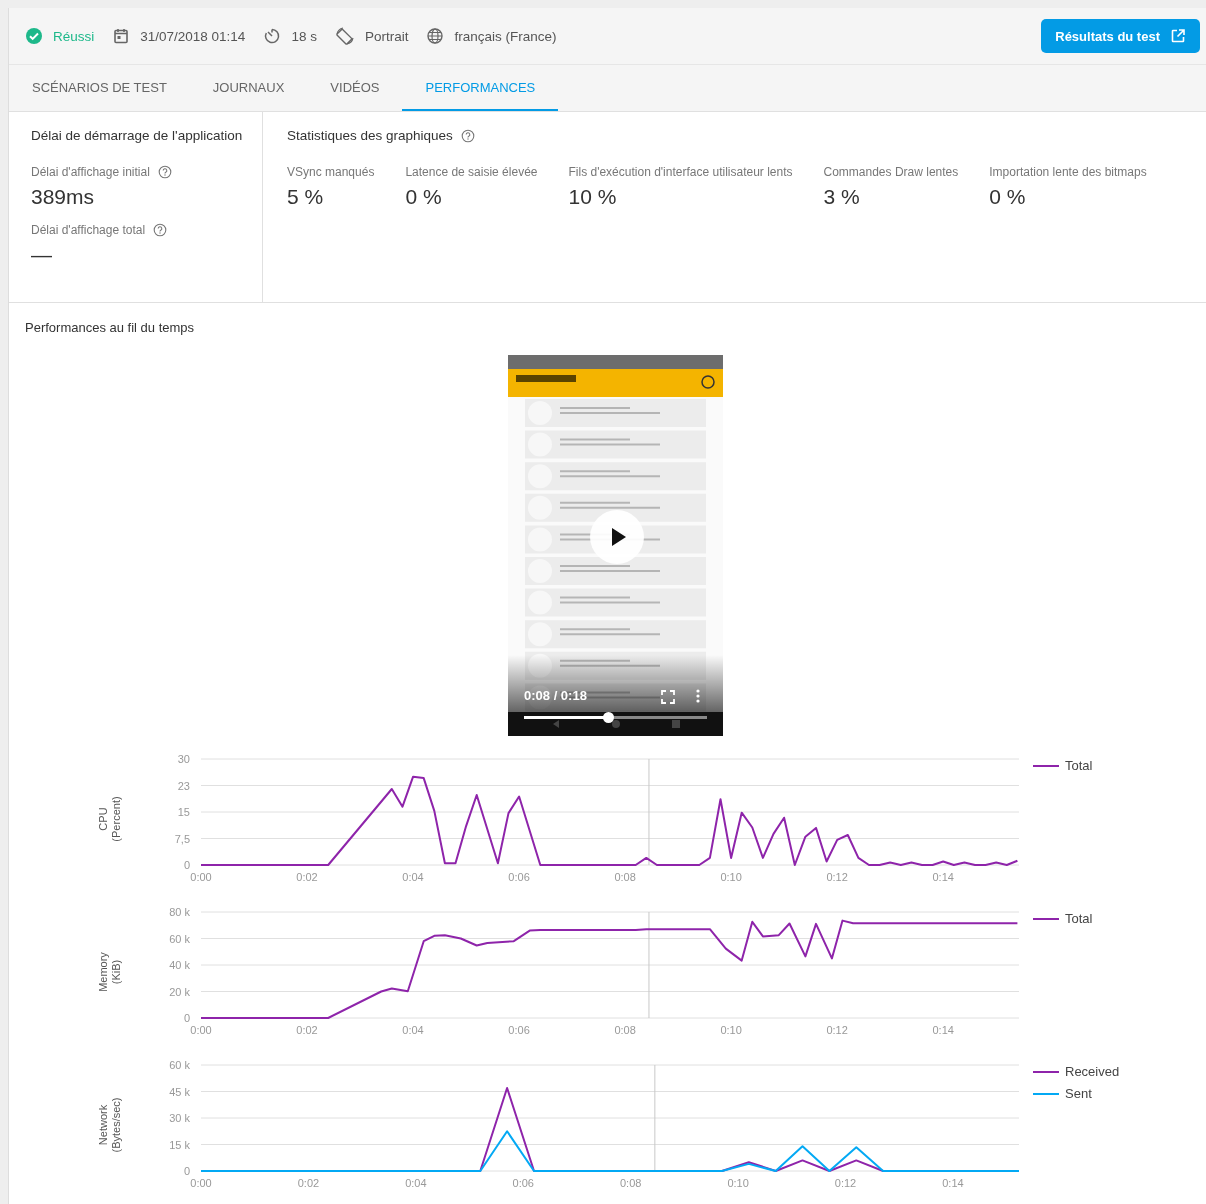 The image size is (1206, 1204). I want to click on more-icon, so click(698, 696).